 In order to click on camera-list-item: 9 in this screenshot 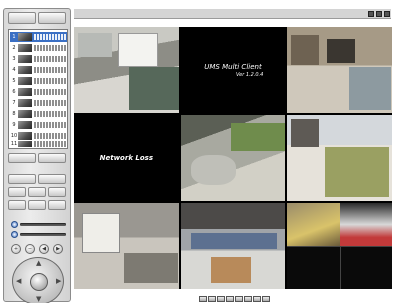, I will do `click(38, 125)`.